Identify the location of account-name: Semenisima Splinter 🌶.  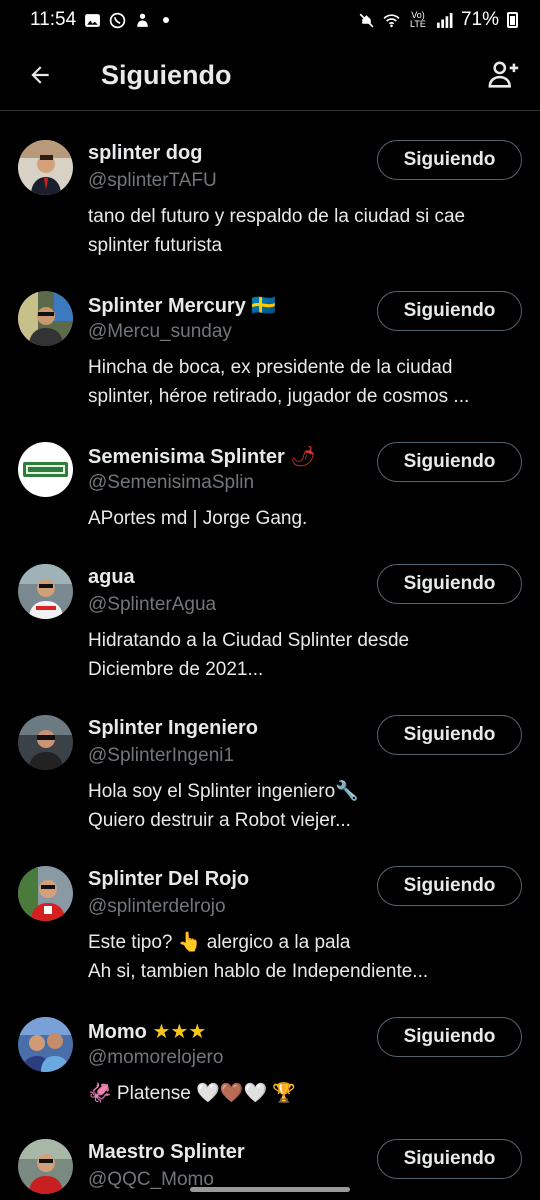
(202, 456).